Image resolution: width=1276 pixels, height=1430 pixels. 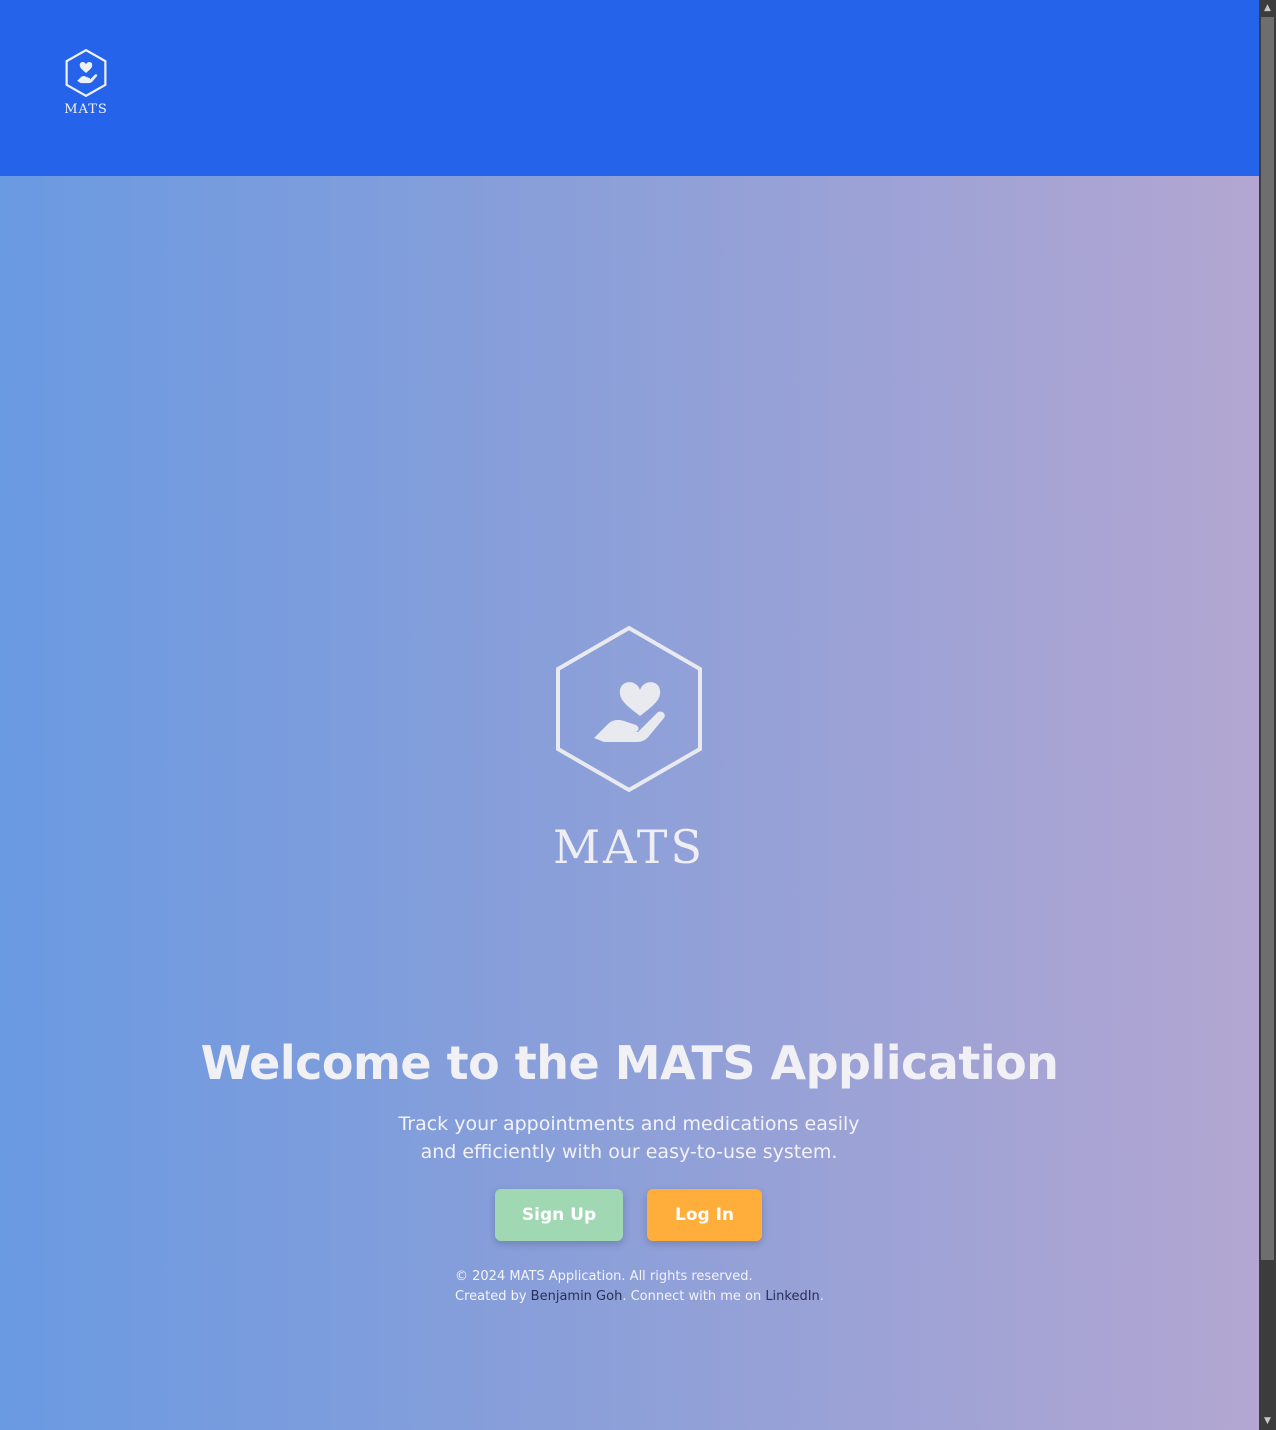 I want to click on hero-logo: MATS, so click(x=629, y=747).